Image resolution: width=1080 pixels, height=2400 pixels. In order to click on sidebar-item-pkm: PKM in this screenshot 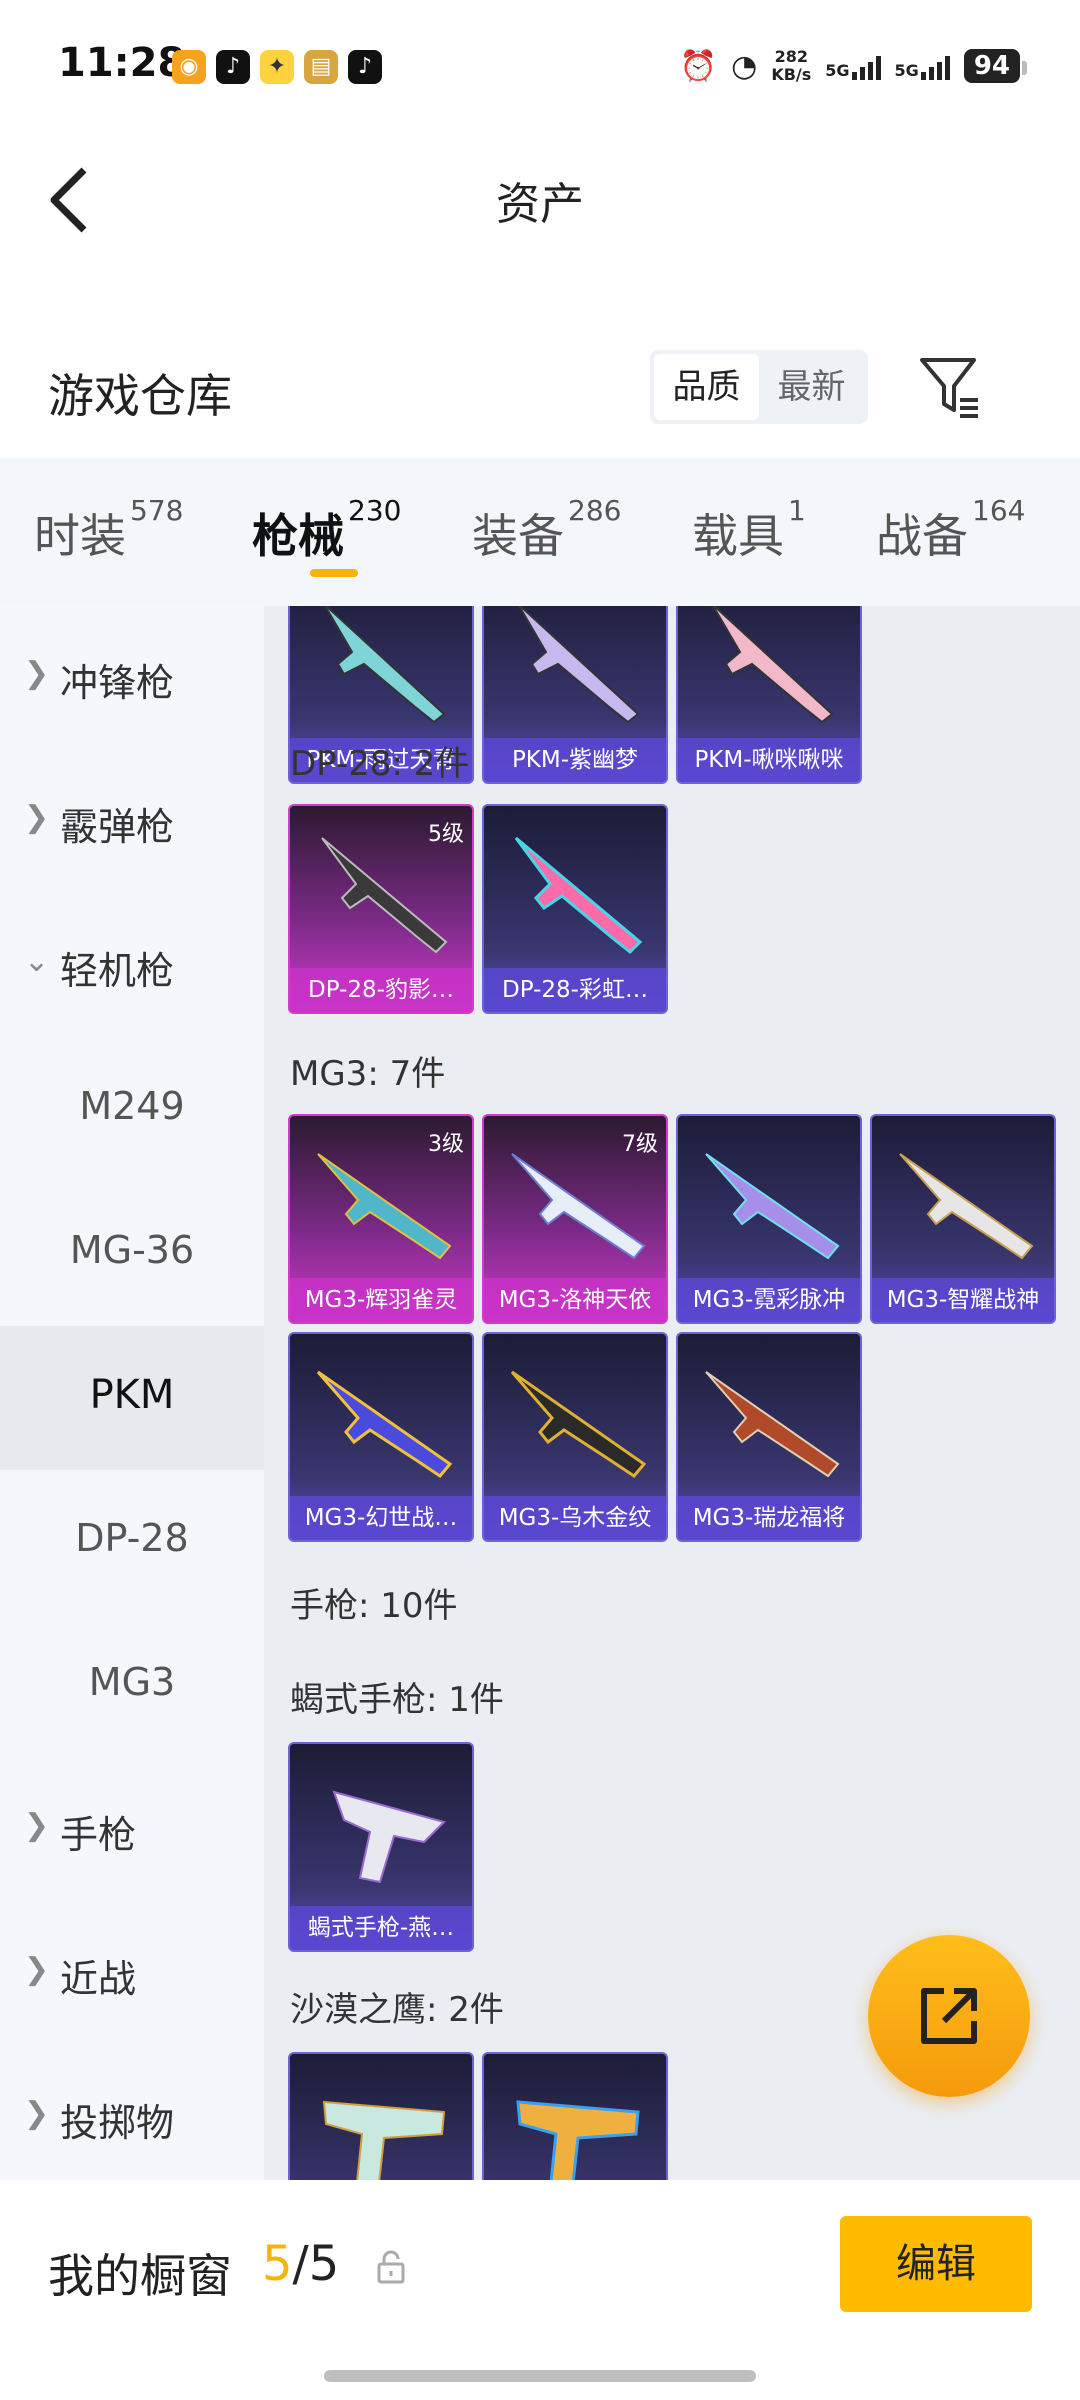, I will do `click(132, 1398)`.